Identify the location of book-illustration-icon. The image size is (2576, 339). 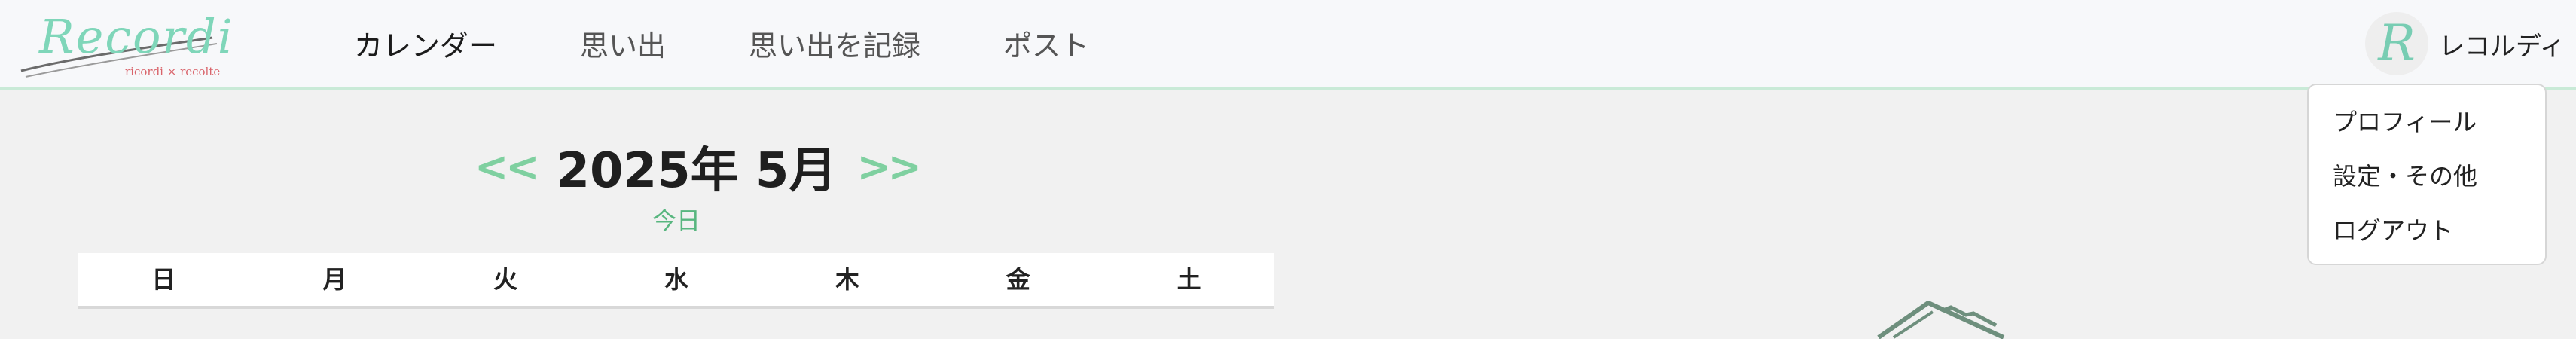
(1941, 320).